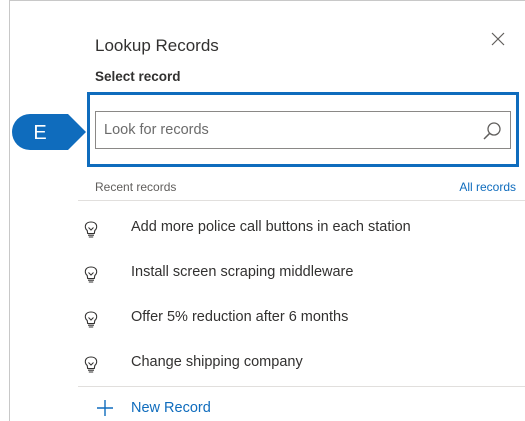  I want to click on callout-badge-label: E, so click(39, 133).